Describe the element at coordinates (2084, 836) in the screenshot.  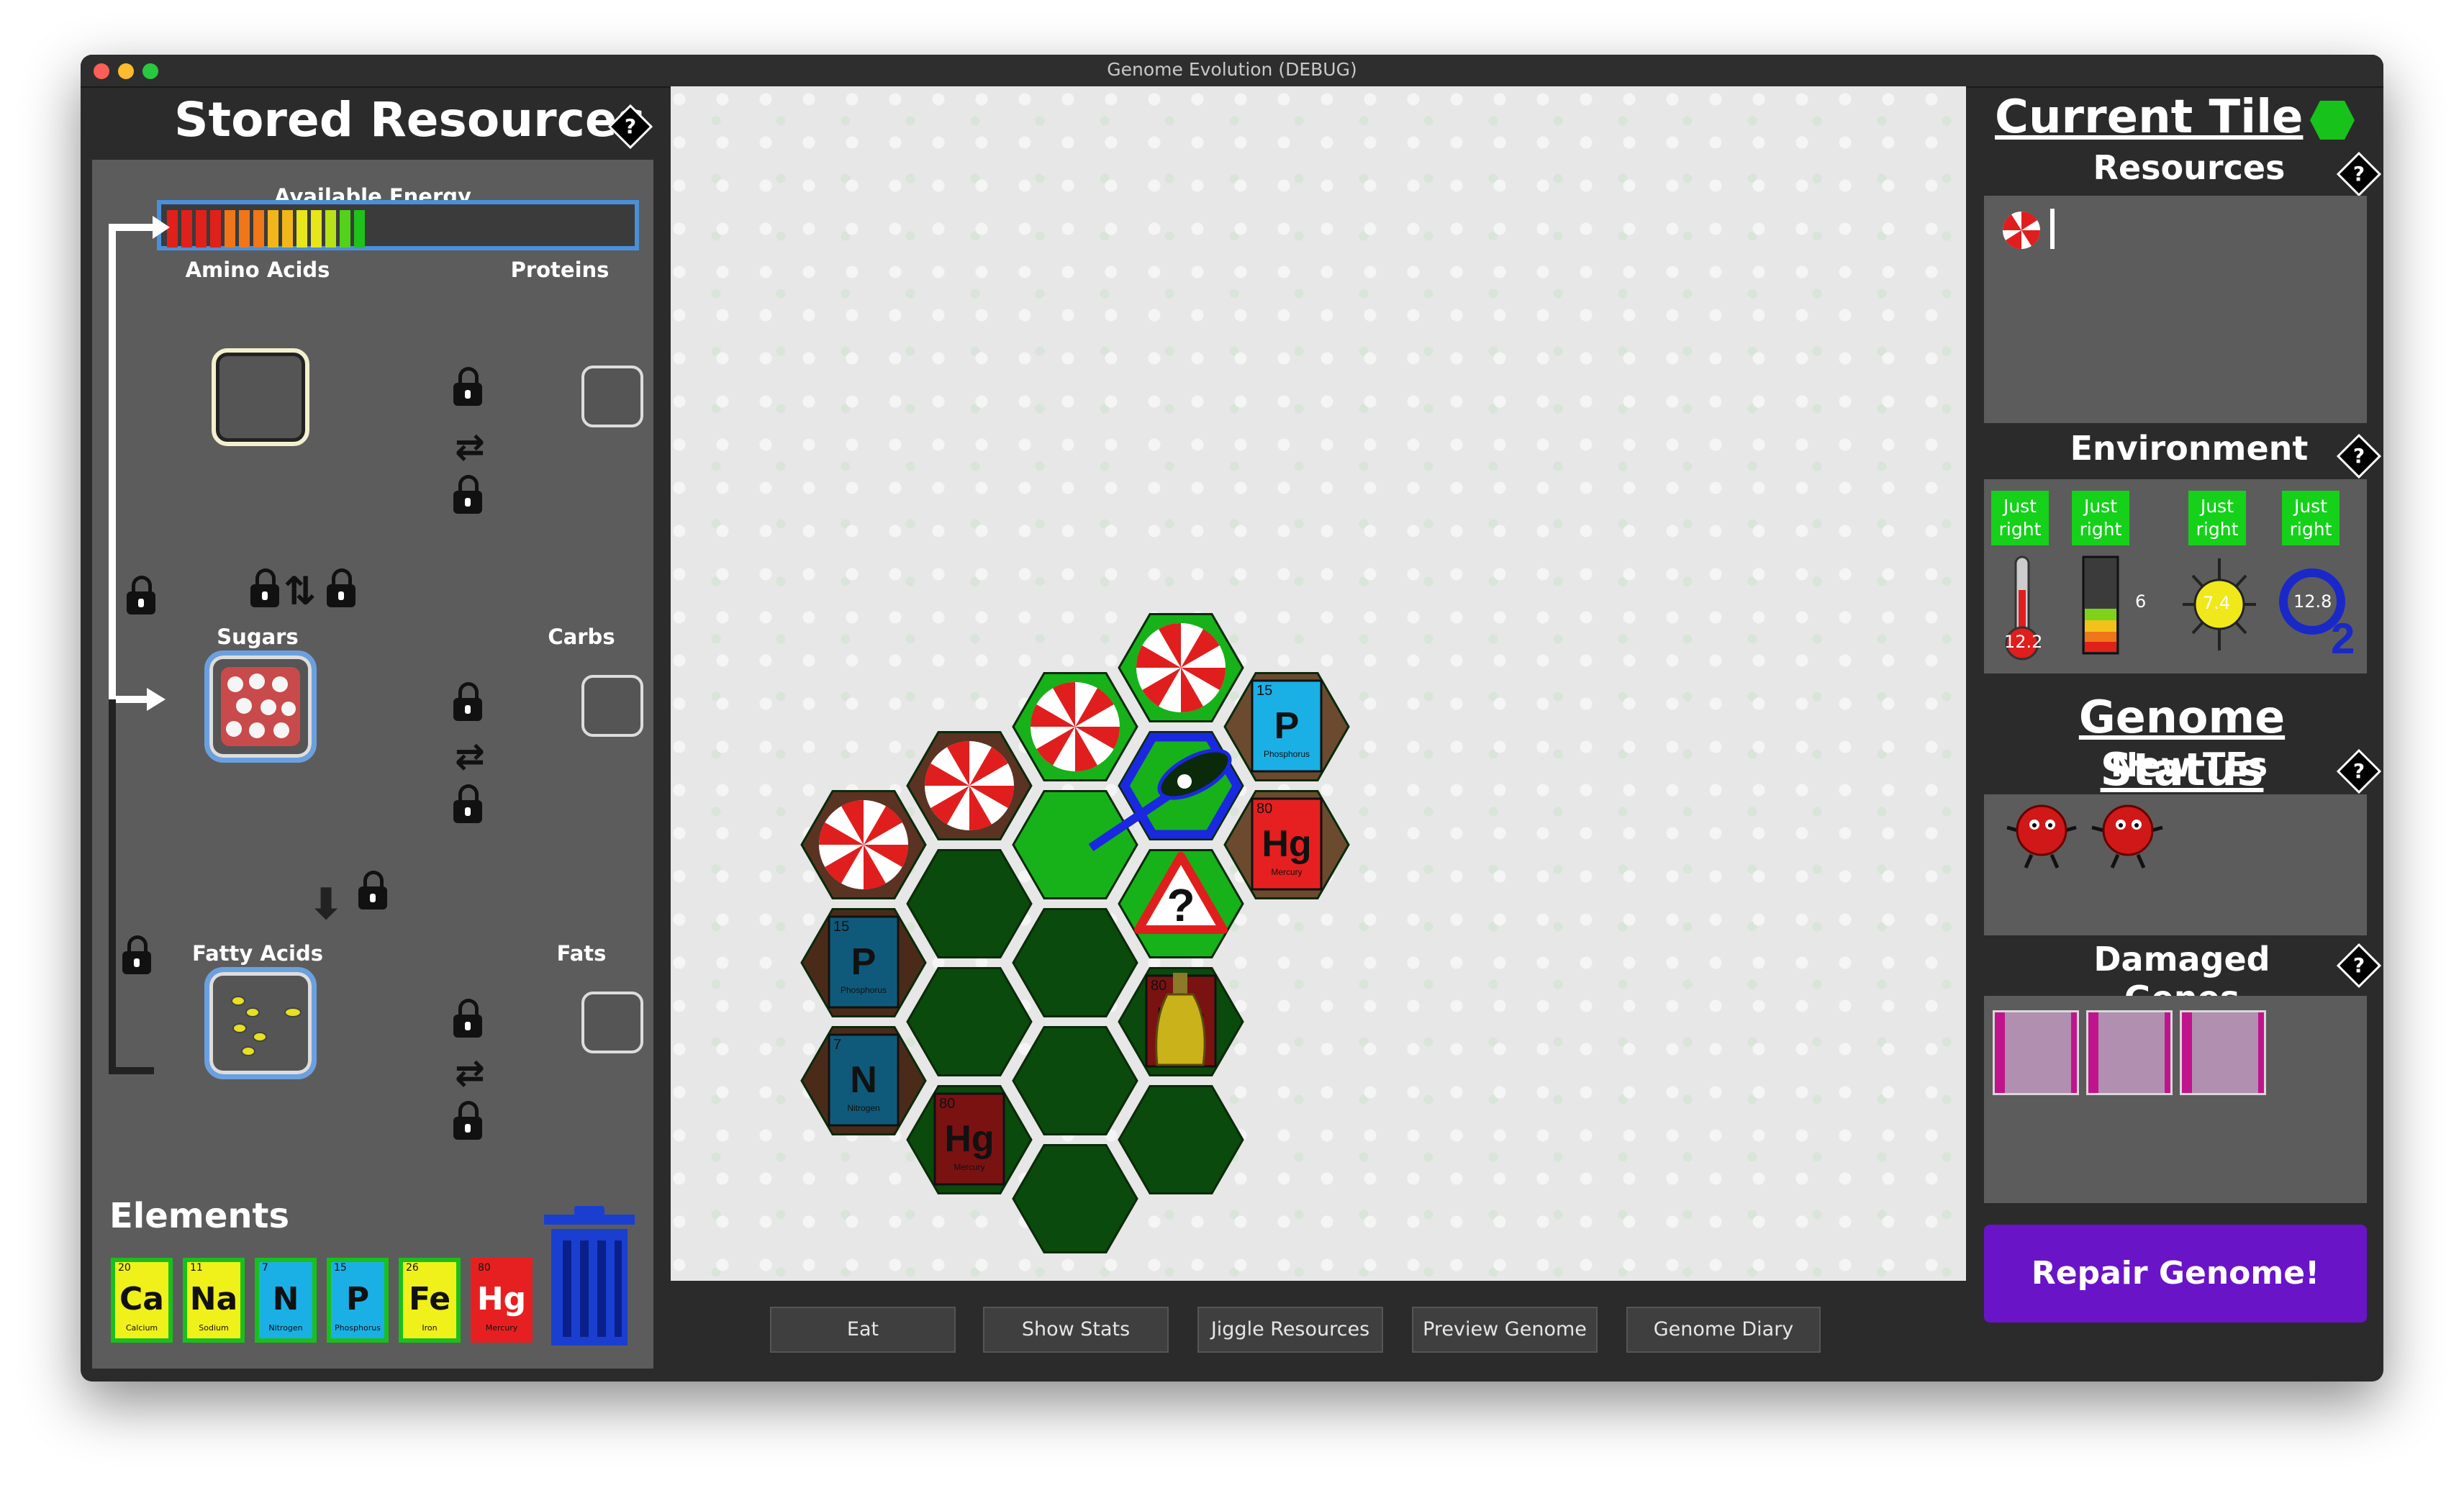
I see `transposable-element-icon` at that location.